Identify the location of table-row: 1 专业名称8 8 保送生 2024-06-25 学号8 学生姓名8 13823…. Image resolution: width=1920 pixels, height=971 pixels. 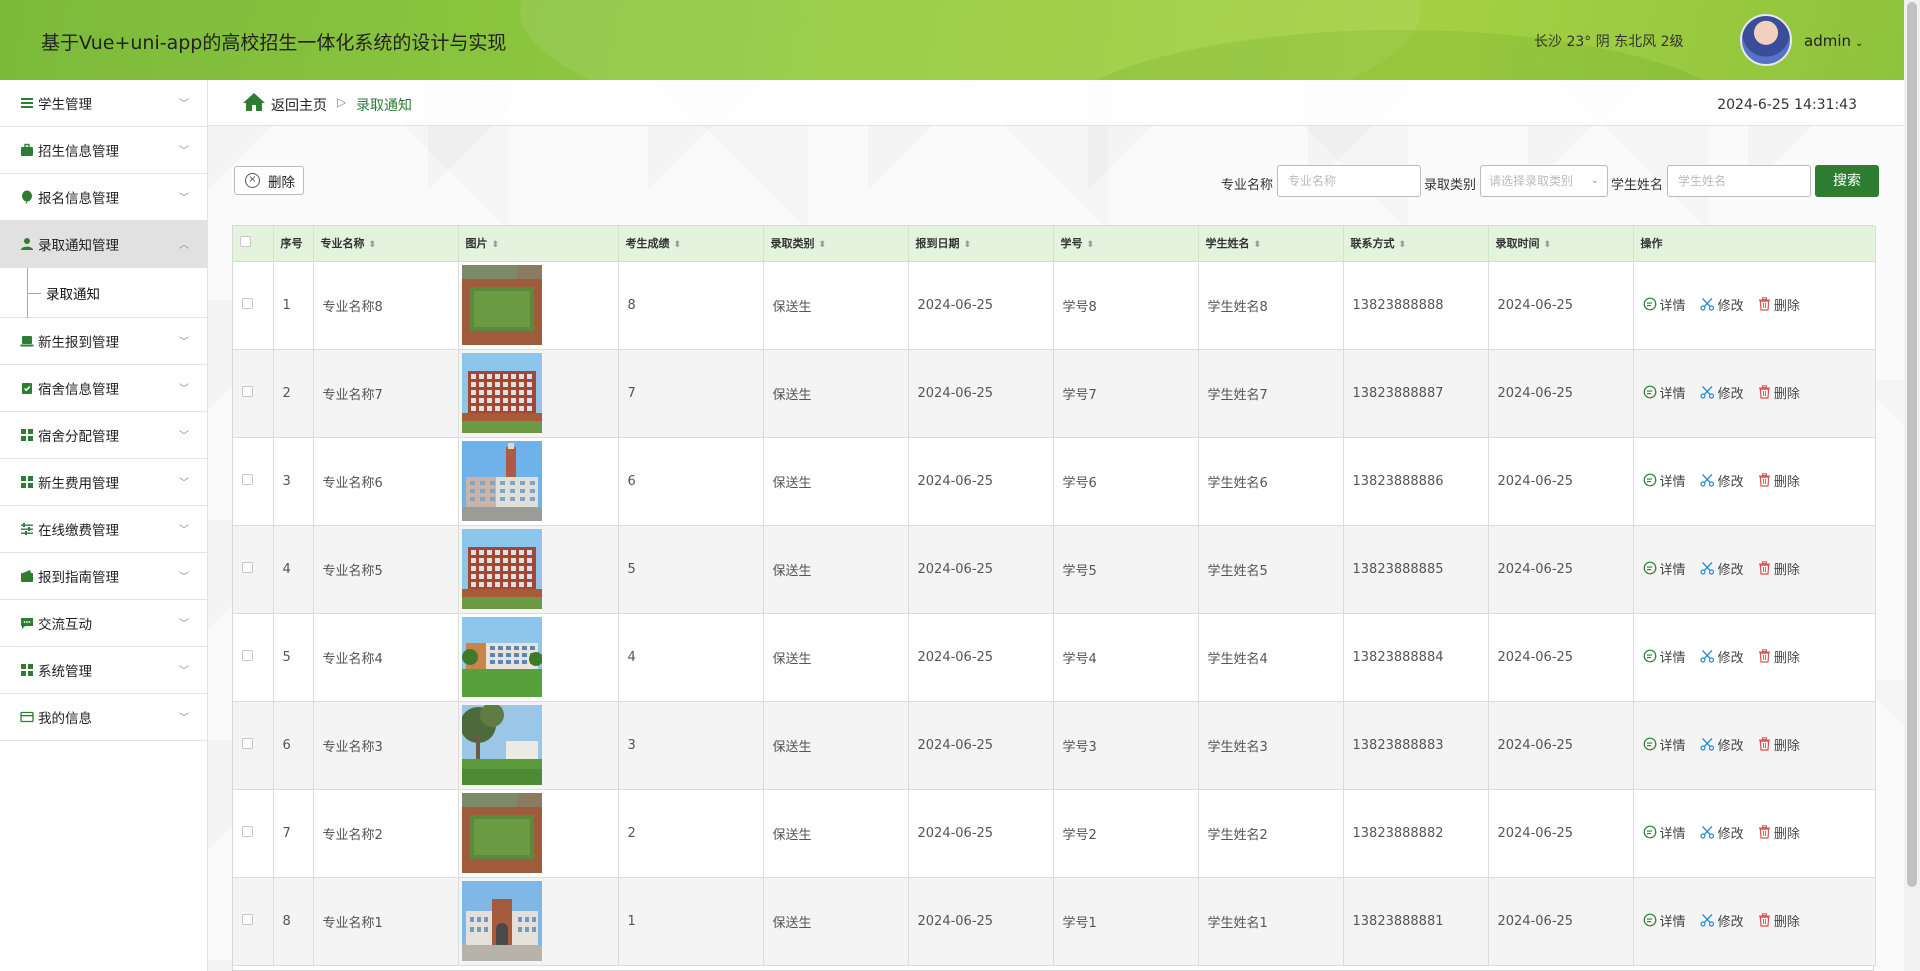
(1054, 305).